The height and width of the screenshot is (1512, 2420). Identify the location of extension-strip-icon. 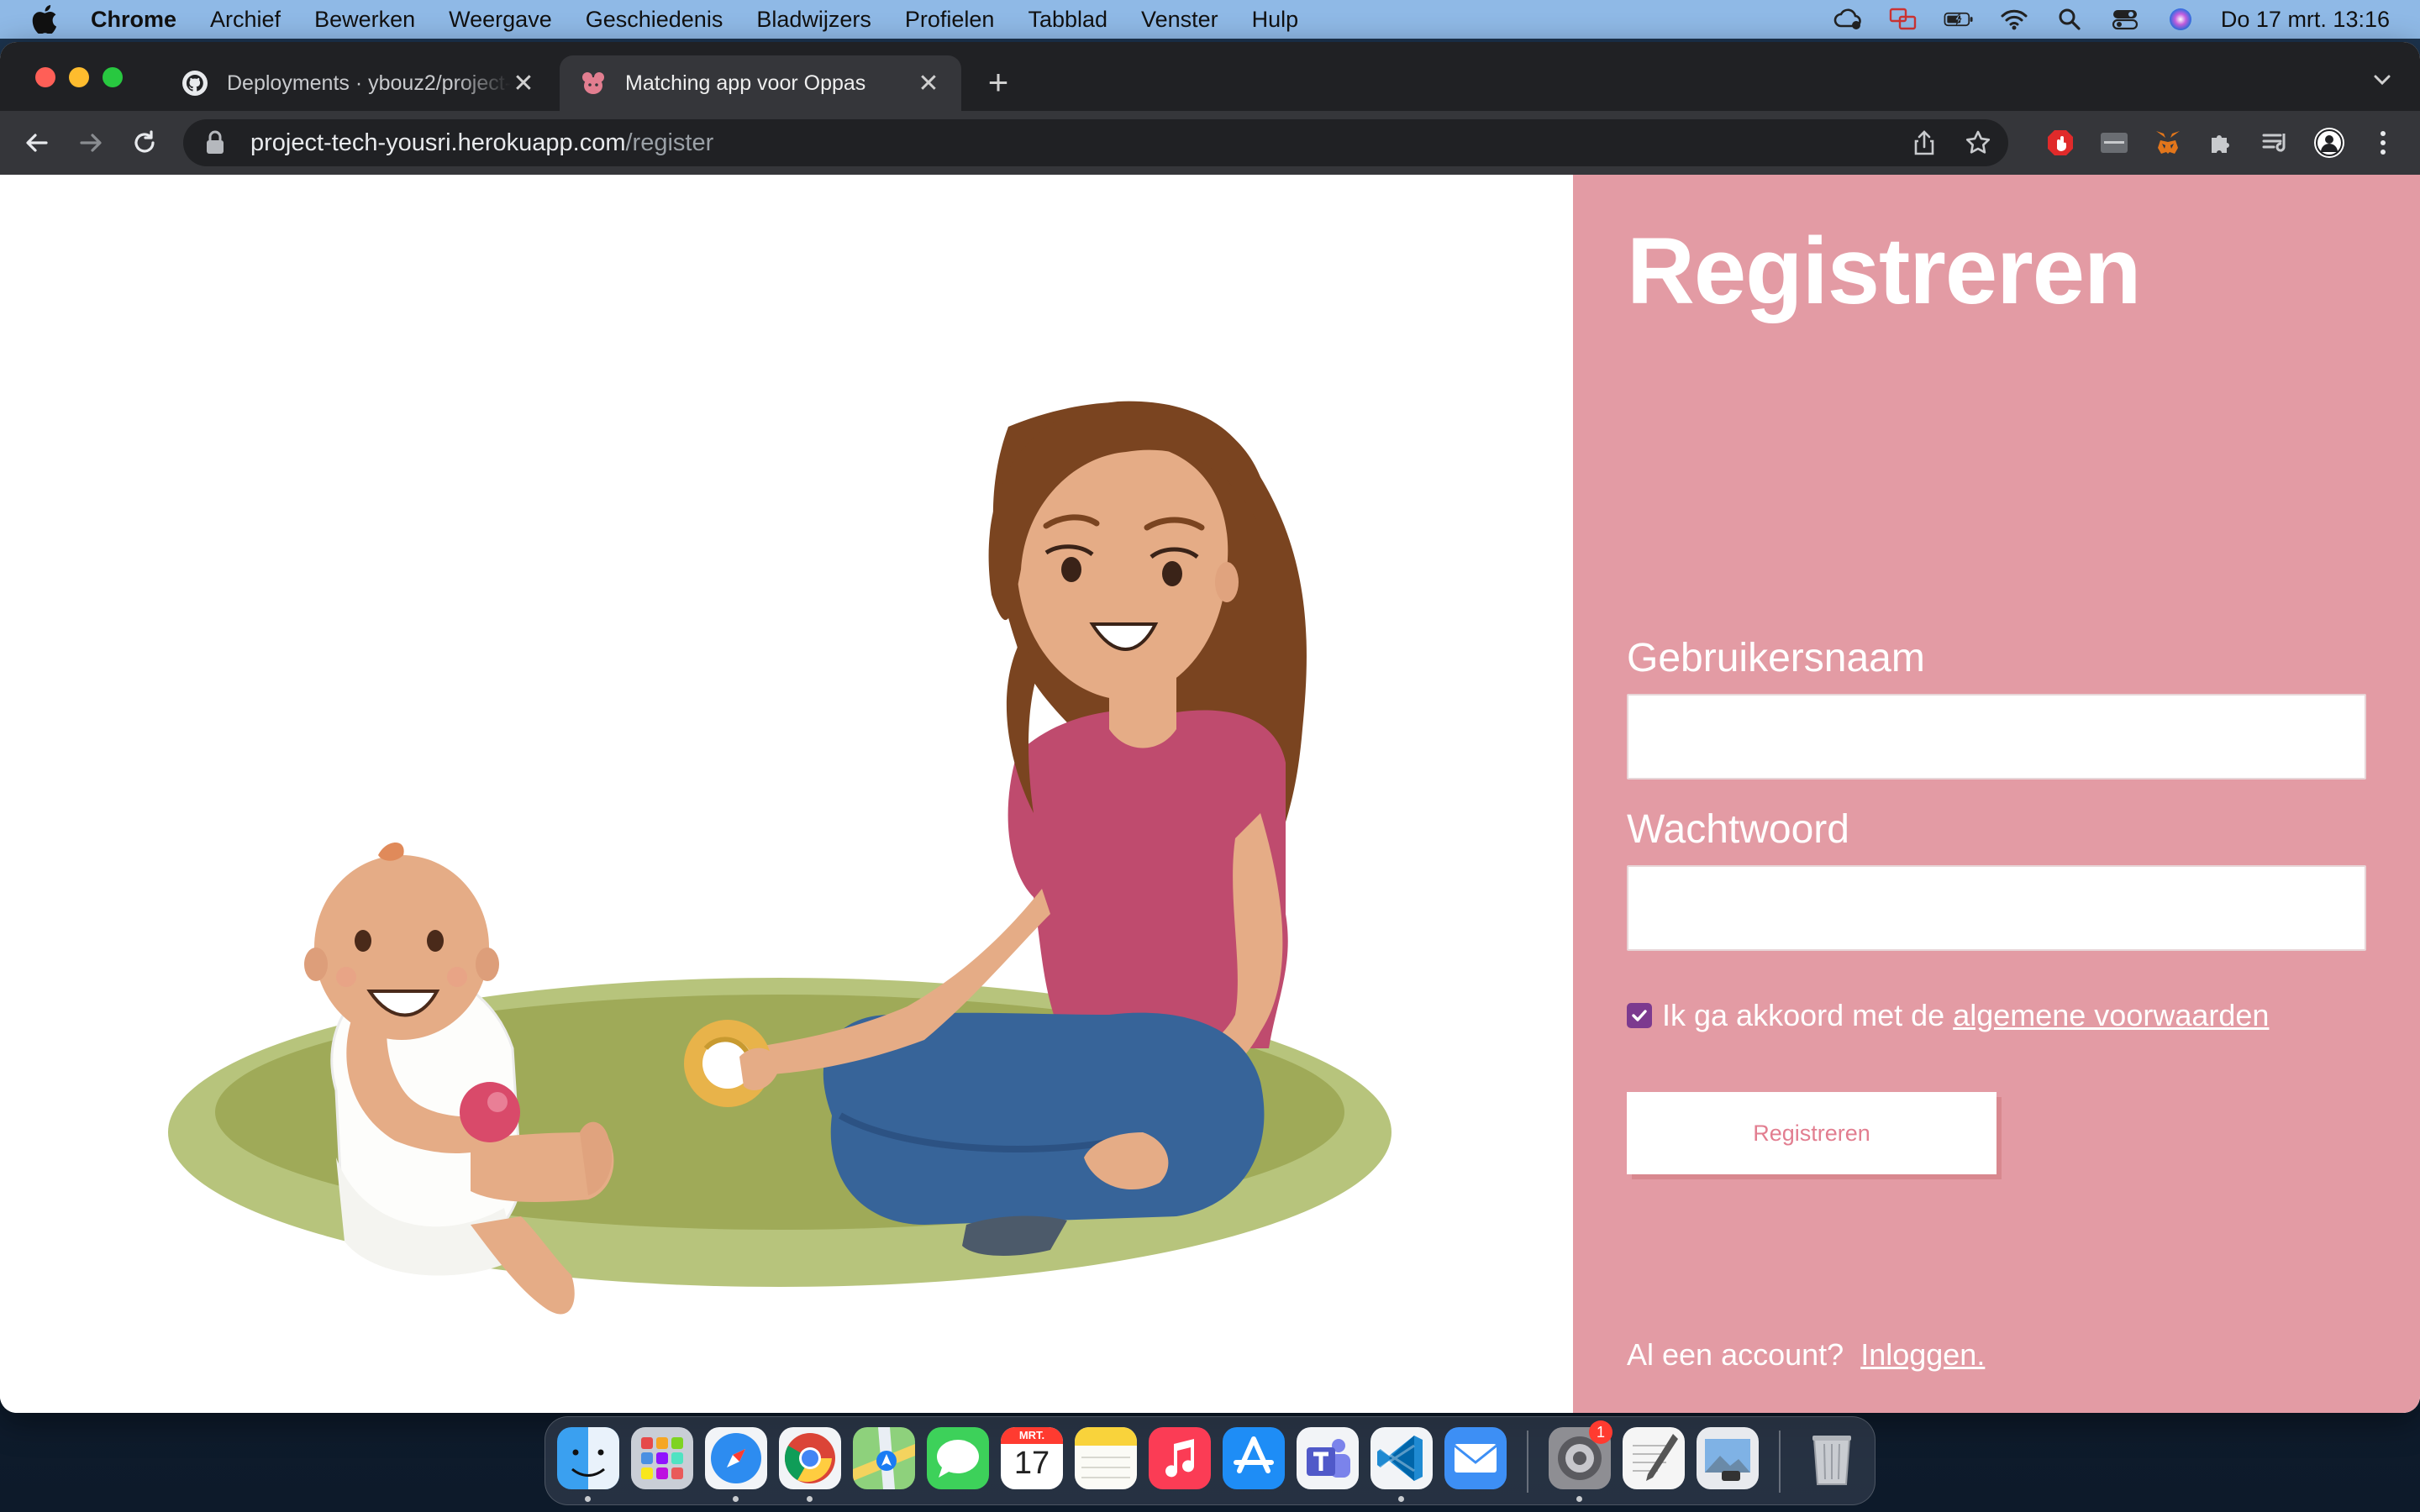
(2114, 143).